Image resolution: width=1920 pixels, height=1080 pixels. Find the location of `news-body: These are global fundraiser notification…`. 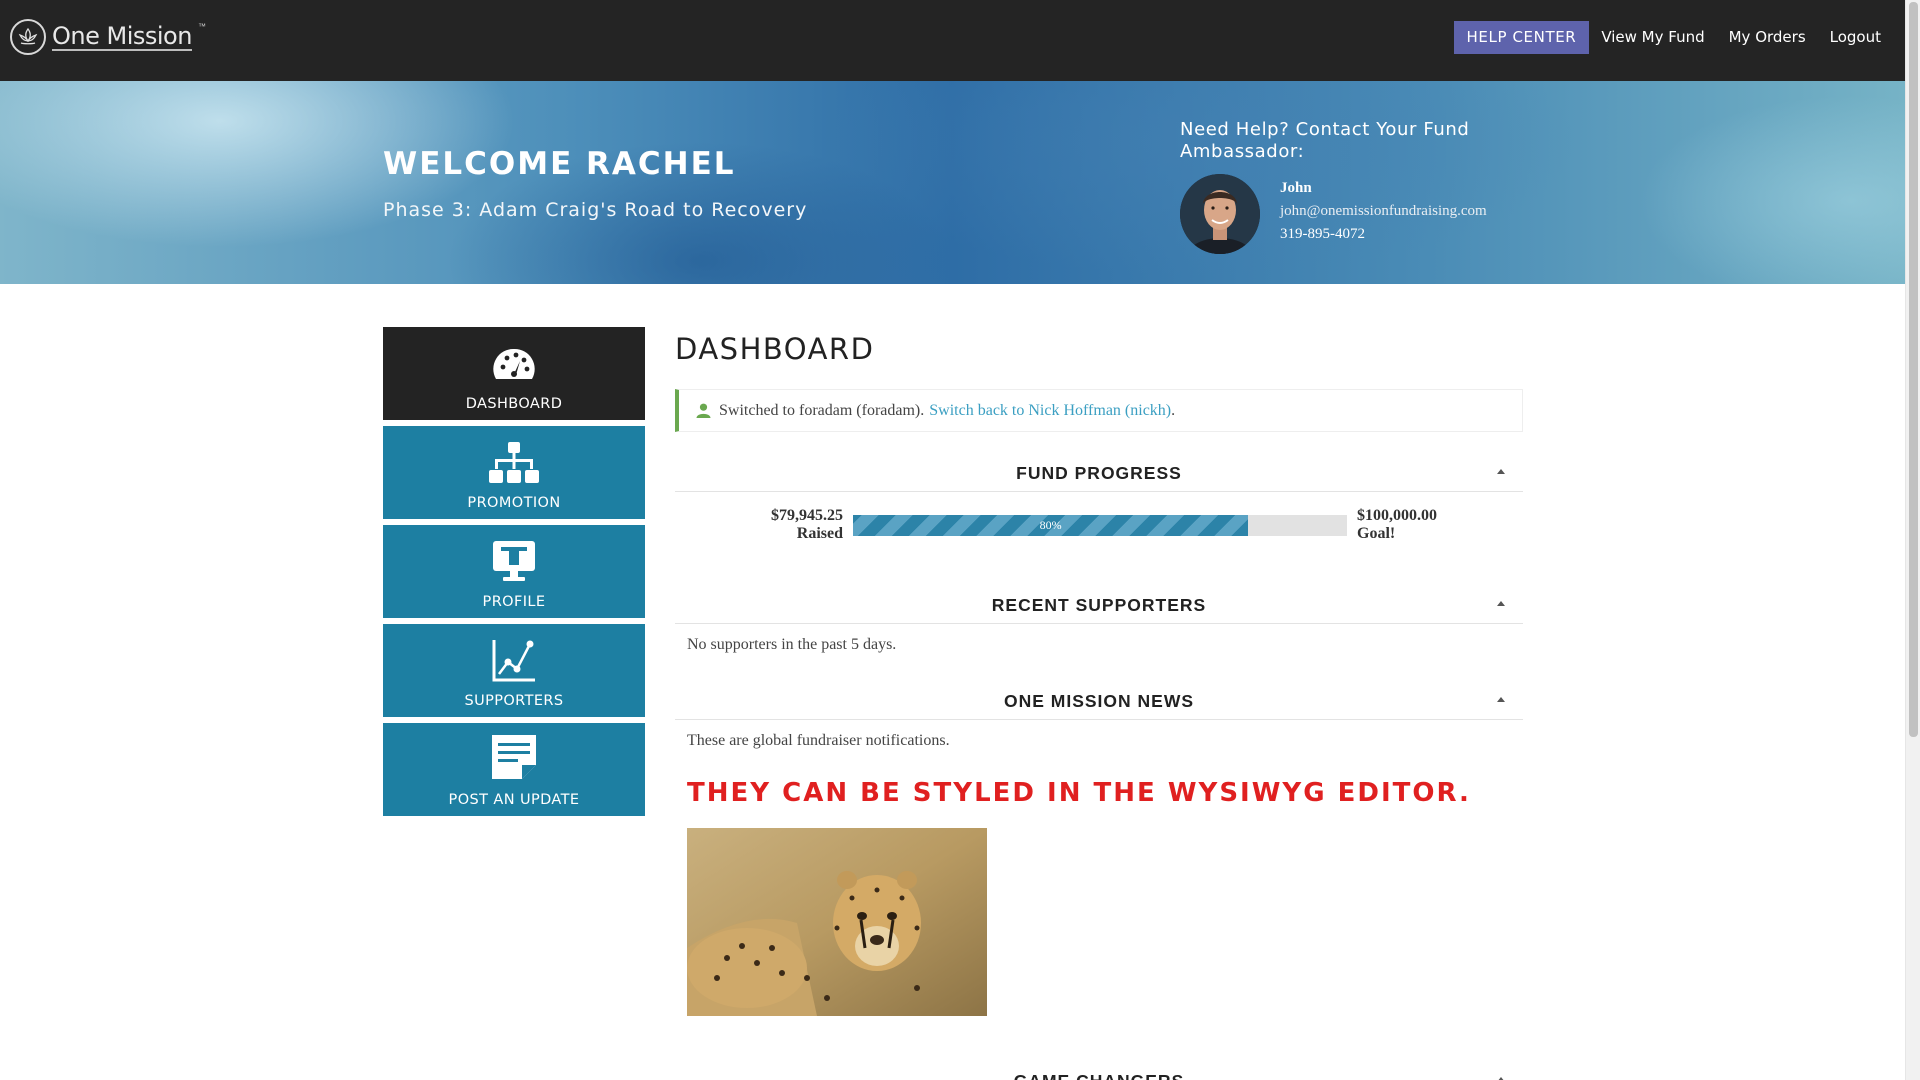

news-body: These are global fundraiser notification… is located at coordinates (1099, 874).